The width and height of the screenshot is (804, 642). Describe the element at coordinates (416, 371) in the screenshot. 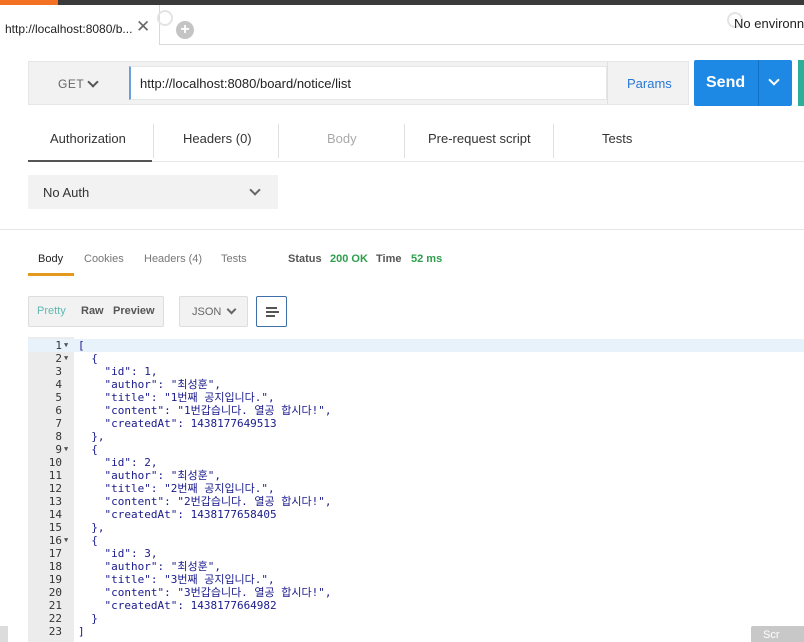

I see `code-line: 3 "id": 1,` at that location.